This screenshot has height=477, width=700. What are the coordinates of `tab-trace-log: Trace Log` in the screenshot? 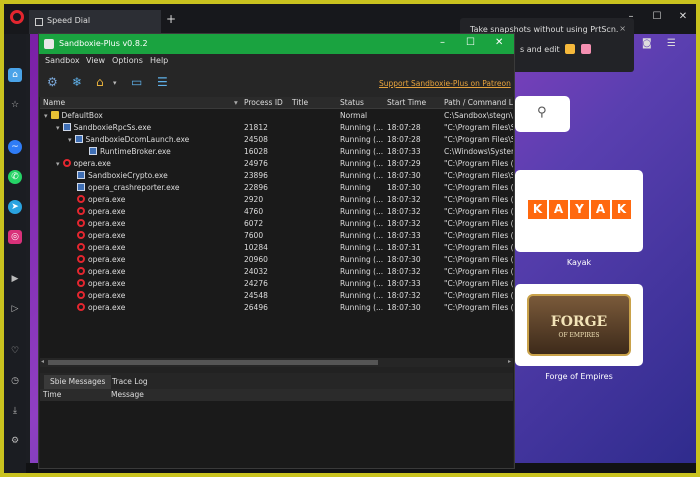 It's located at (130, 382).